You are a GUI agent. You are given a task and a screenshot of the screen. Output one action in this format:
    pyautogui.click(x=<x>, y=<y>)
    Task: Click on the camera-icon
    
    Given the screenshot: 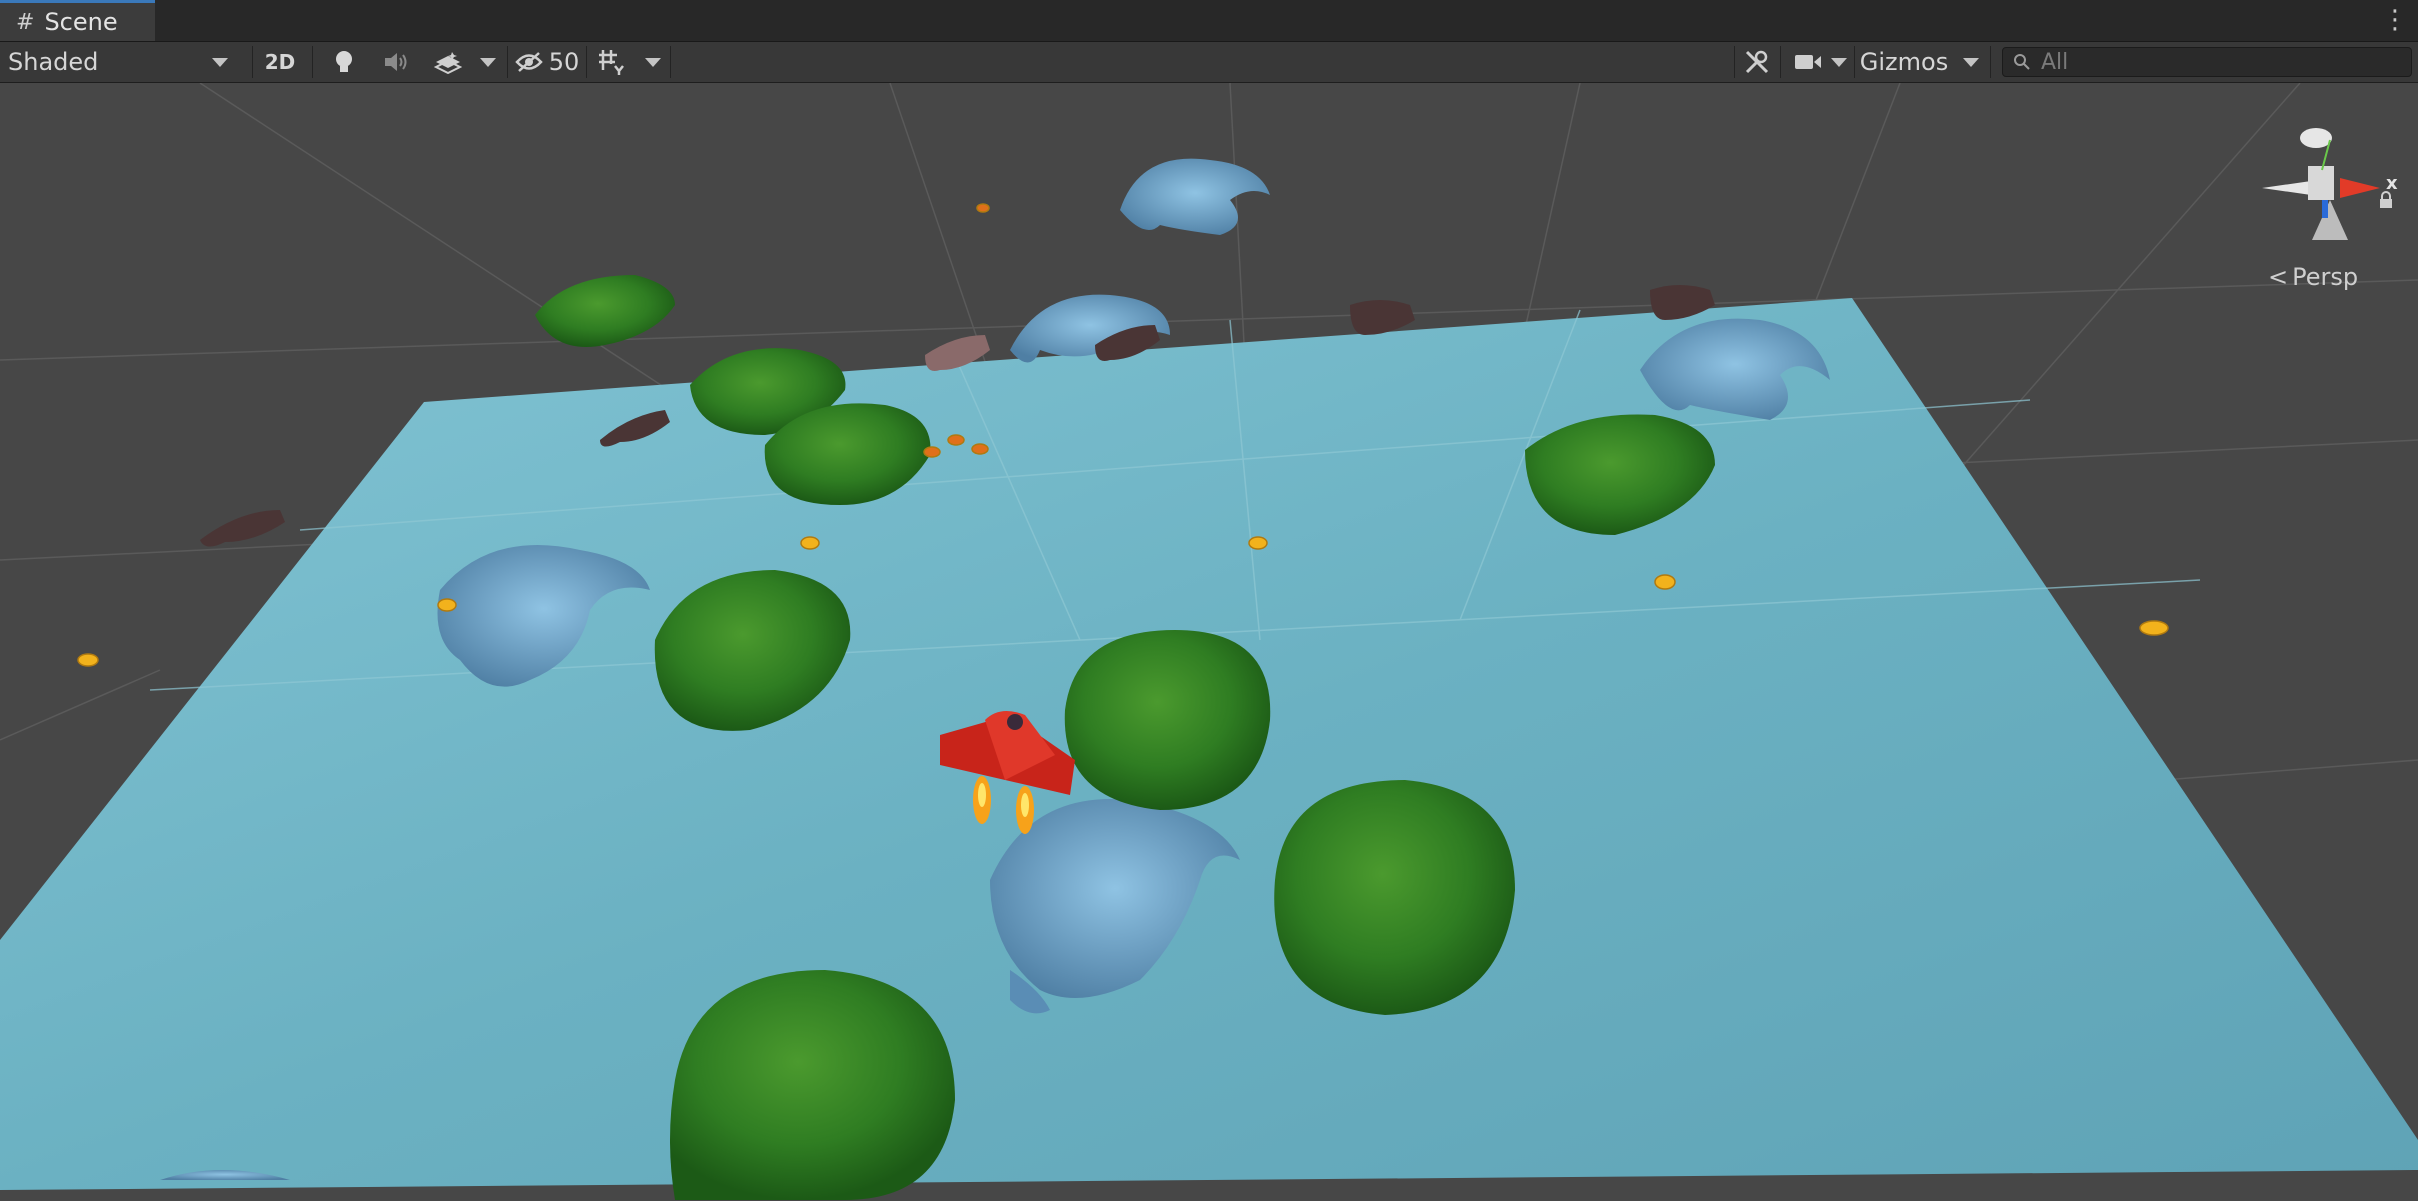 What is the action you would take?
    pyautogui.click(x=1808, y=62)
    